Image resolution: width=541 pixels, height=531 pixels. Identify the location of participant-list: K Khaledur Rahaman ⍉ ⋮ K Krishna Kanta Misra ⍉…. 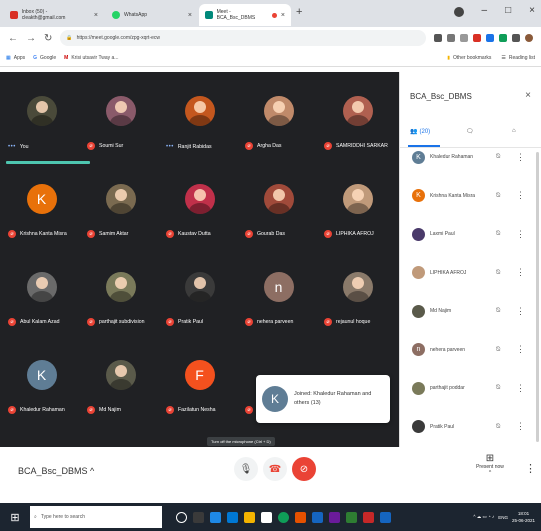
(470, 297).